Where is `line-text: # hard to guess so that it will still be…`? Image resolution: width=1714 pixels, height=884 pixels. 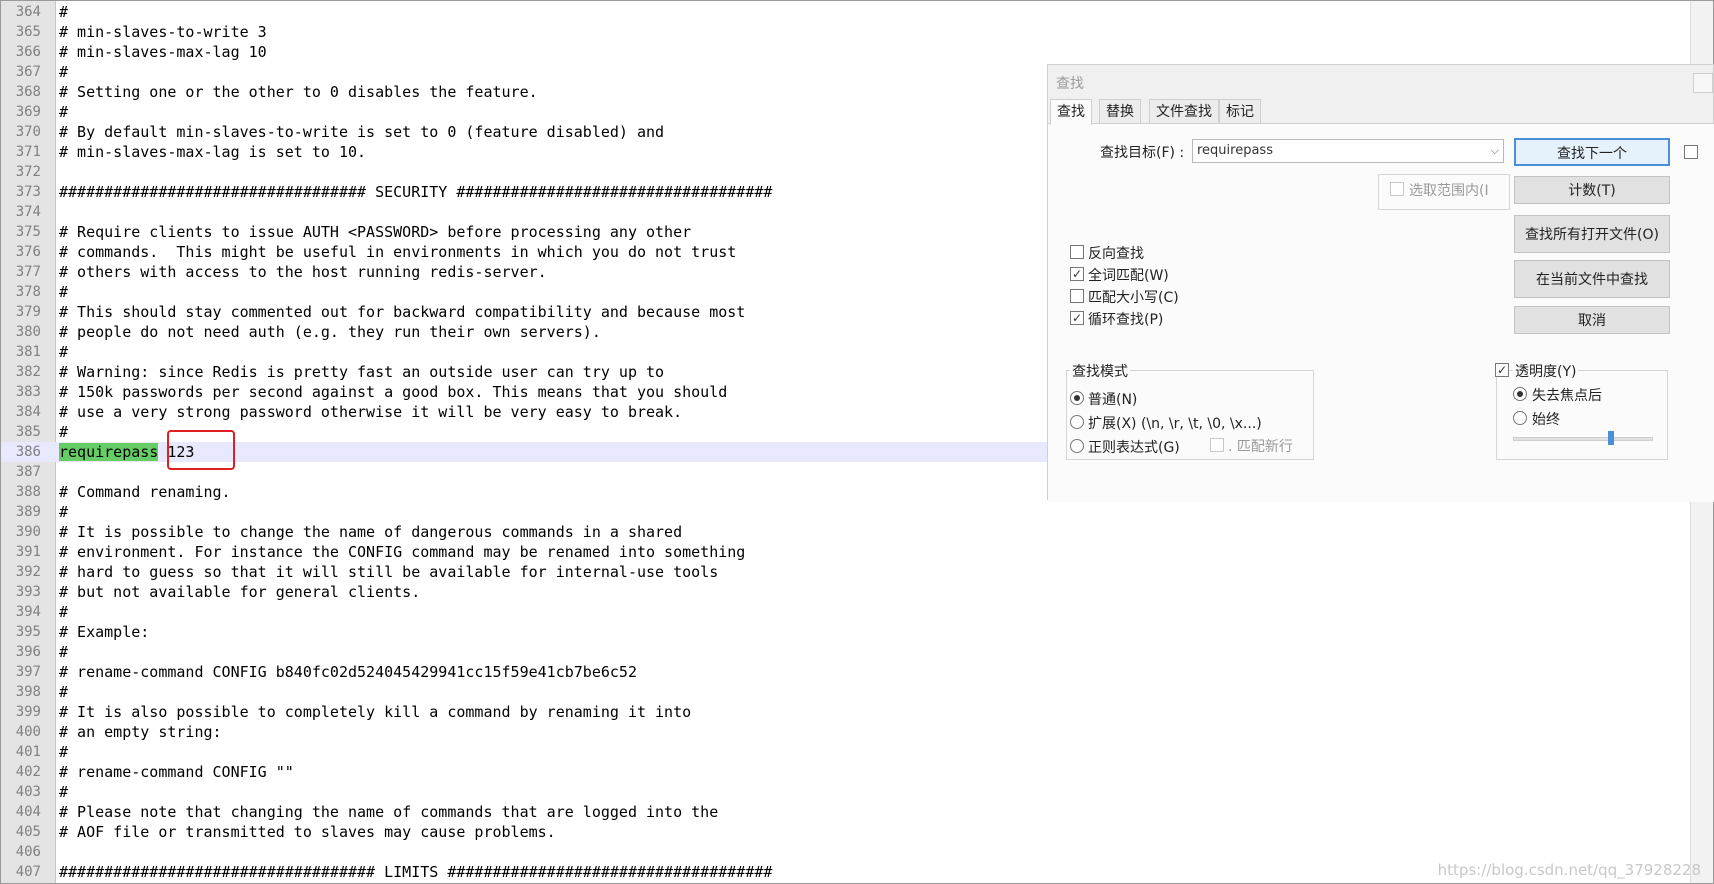
line-text: # hard to guess so that it will still be… is located at coordinates (389, 572).